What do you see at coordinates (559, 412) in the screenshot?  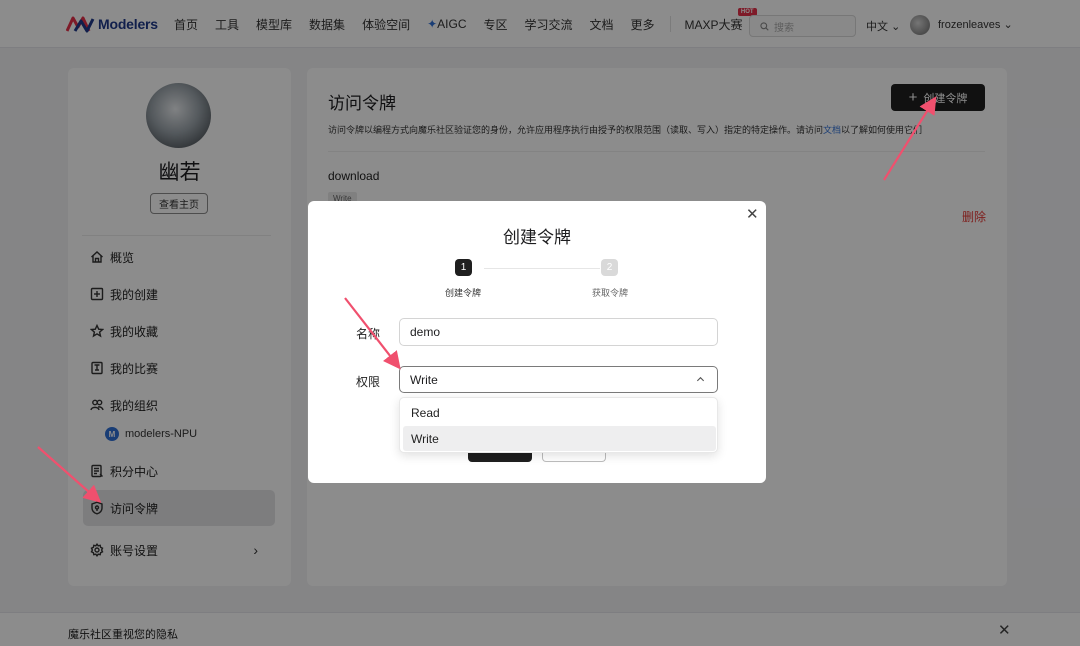 I see `permission-option-read: Read` at bounding box center [559, 412].